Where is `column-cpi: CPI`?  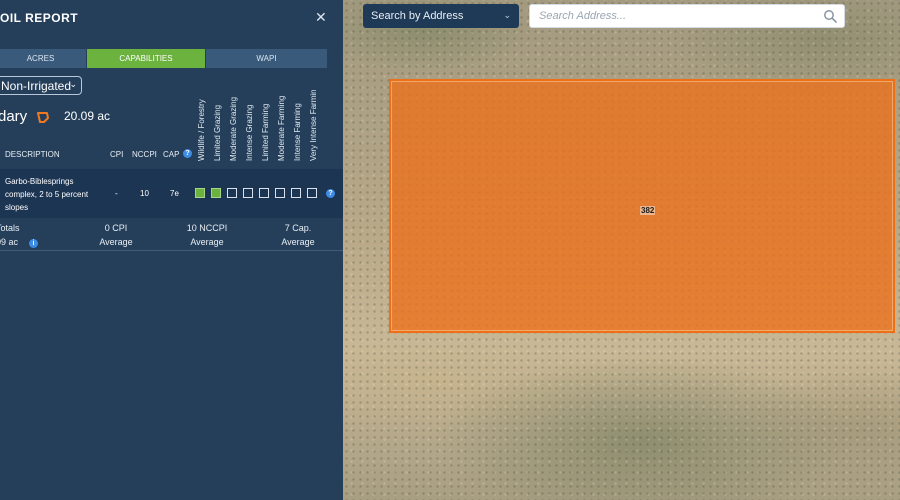
column-cpi: CPI is located at coordinates (117, 154).